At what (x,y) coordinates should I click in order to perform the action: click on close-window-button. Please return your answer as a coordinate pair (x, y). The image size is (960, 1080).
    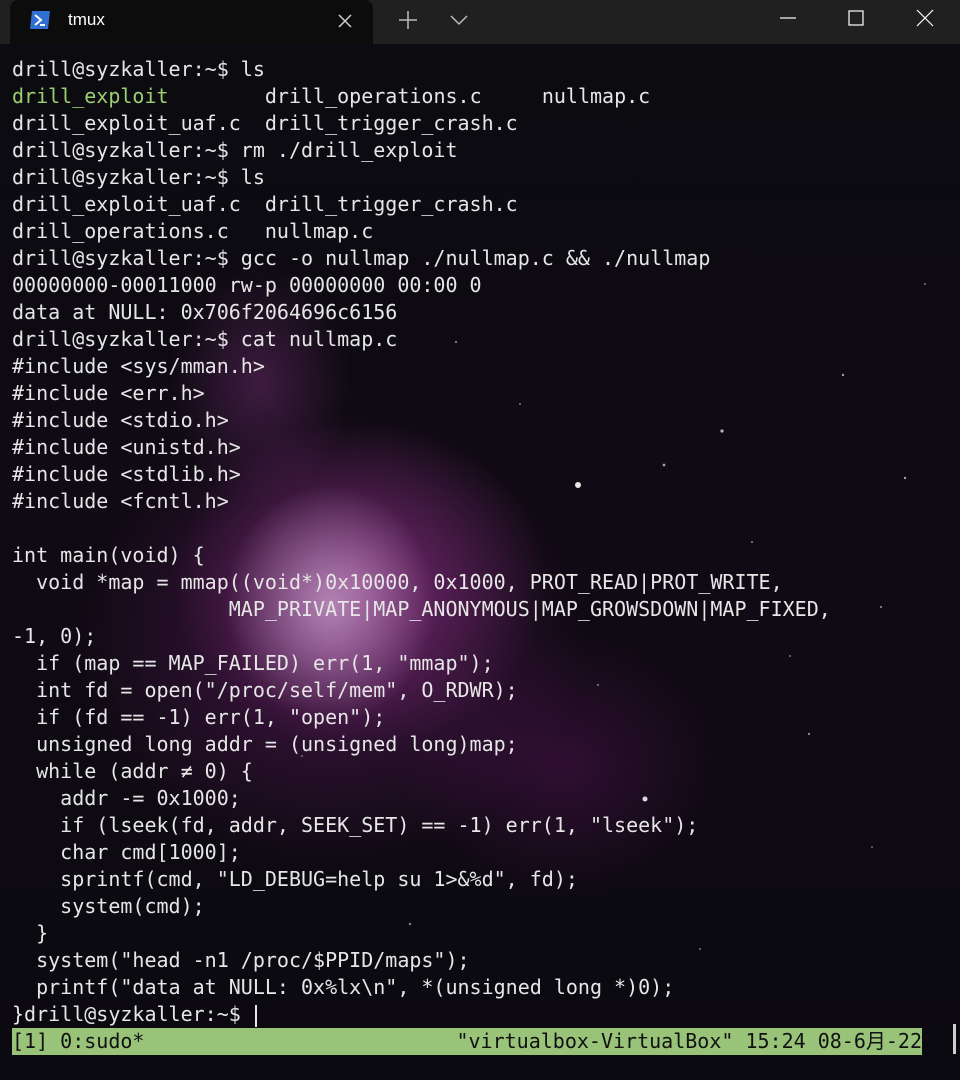
    Looking at the image, I should click on (925, 18).